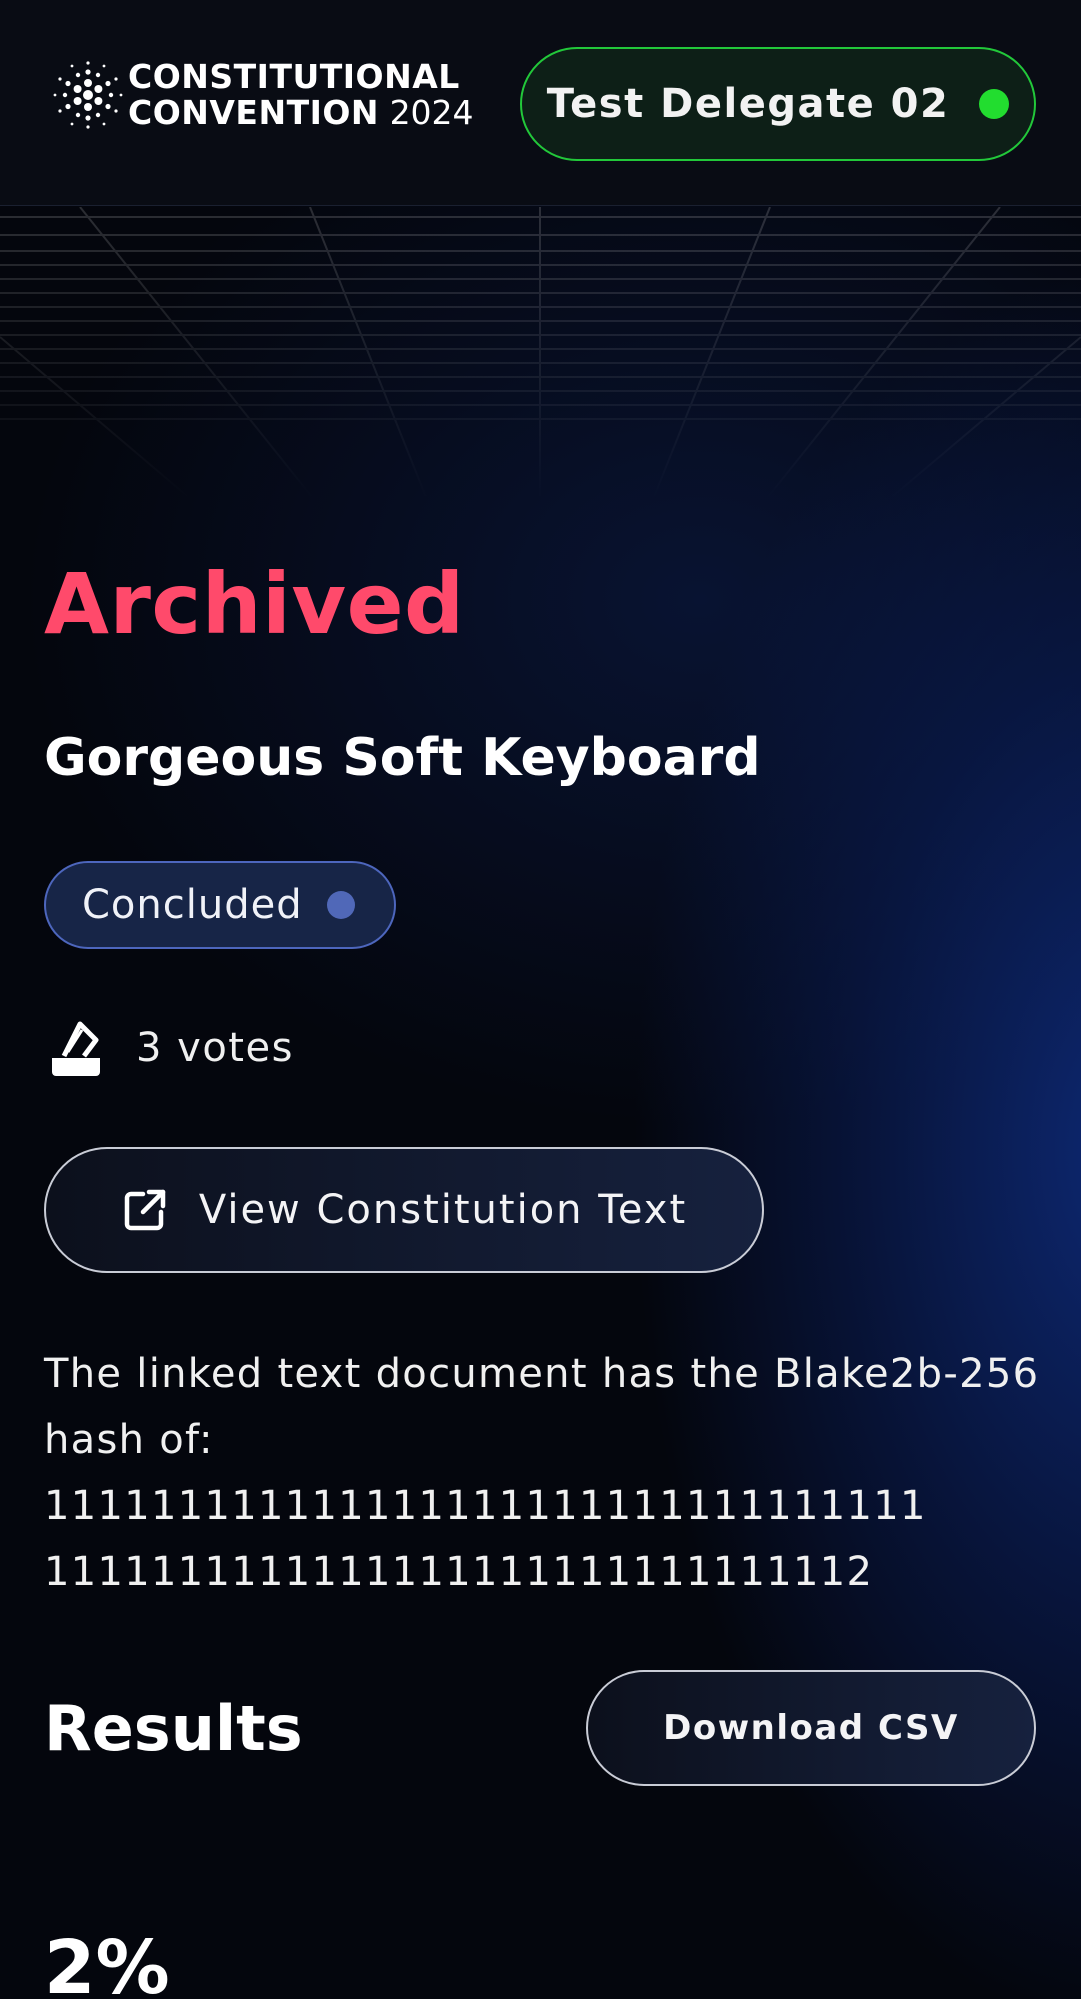 The image size is (1081, 1999). I want to click on view-constitution-button: View Constitution Text, so click(404, 1210).